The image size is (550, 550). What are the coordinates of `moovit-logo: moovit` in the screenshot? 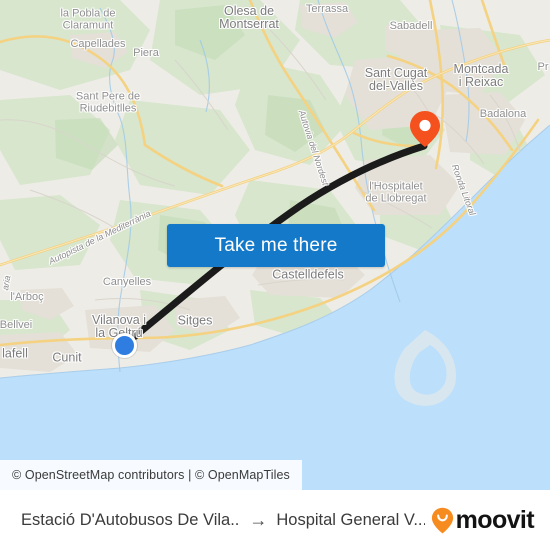 It's located at (483, 519).